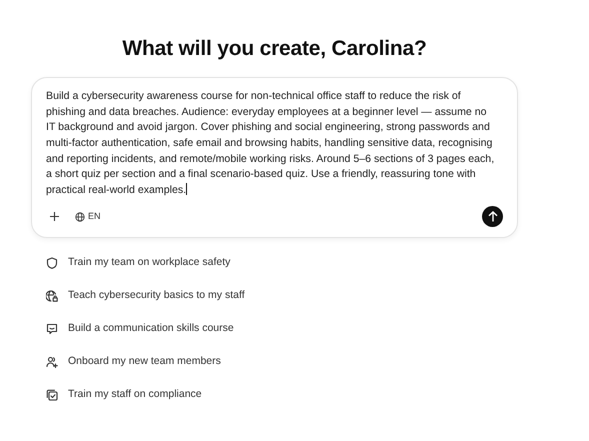  I want to click on send-button, so click(492, 217).